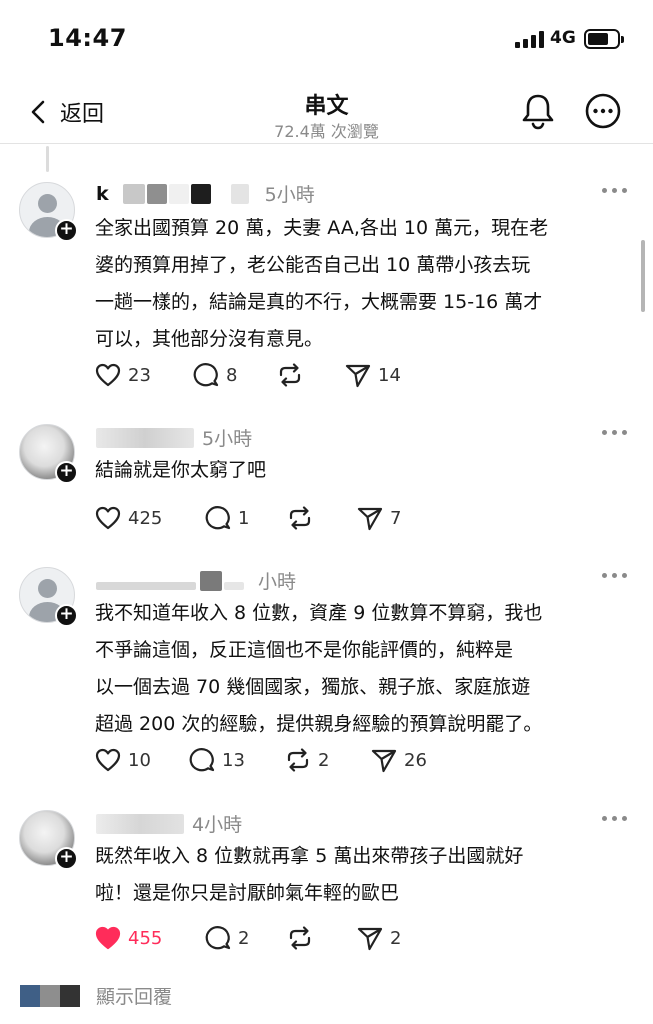 The height and width of the screenshot is (1024, 653). I want to click on status-bar: 14:47 4G, so click(326, 39).